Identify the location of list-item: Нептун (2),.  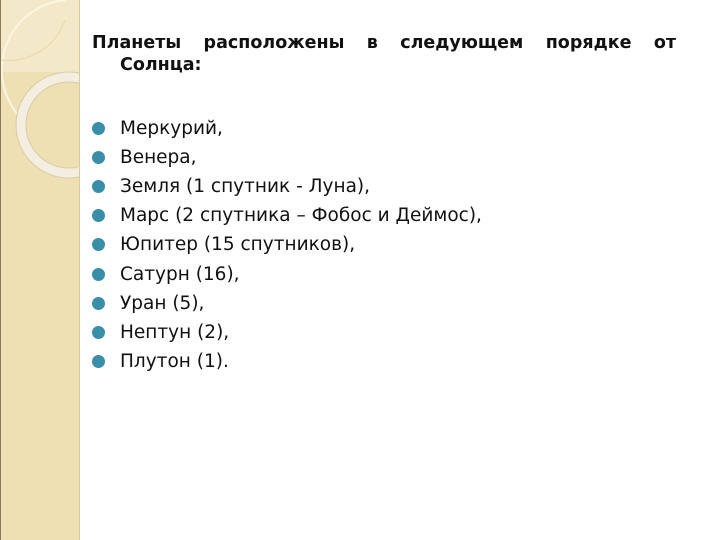
(287, 332).